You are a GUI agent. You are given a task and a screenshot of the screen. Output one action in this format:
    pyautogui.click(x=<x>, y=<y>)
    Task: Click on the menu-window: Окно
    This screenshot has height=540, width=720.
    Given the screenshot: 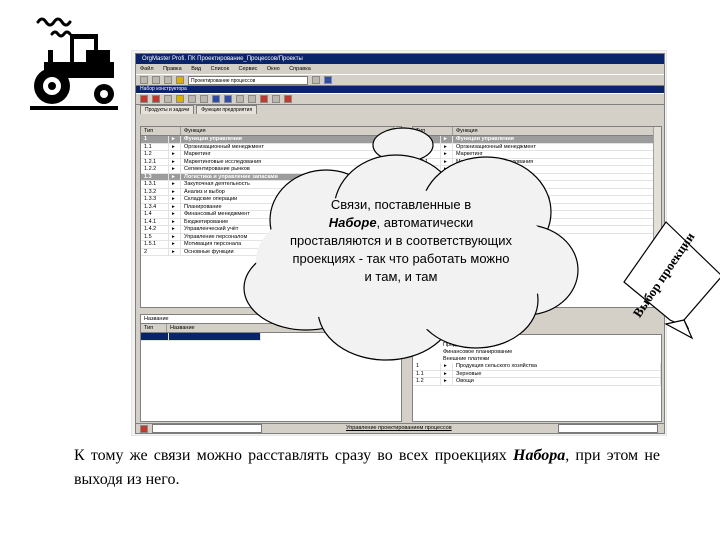 What is the action you would take?
    pyautogui.click(x=273, y=69)
    